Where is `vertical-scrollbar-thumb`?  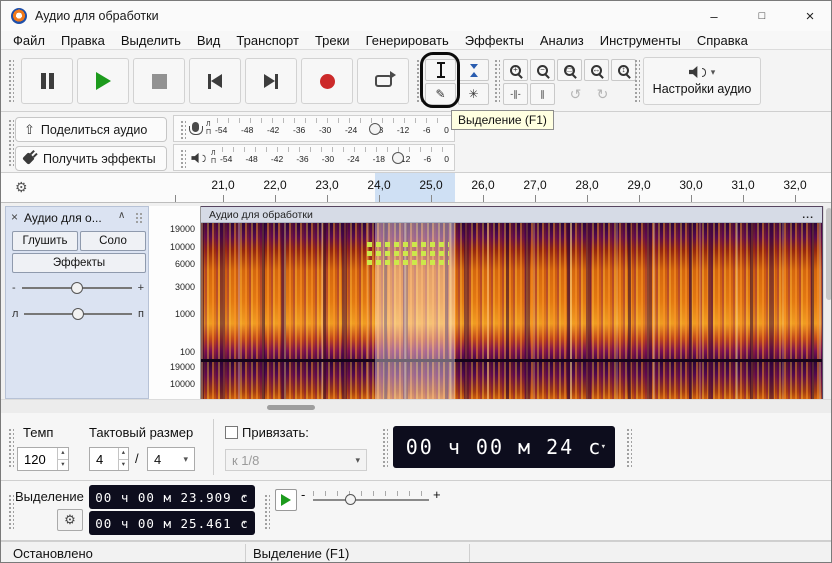 vertical-scrollbar-thumb is located at coordinates (828, 254).